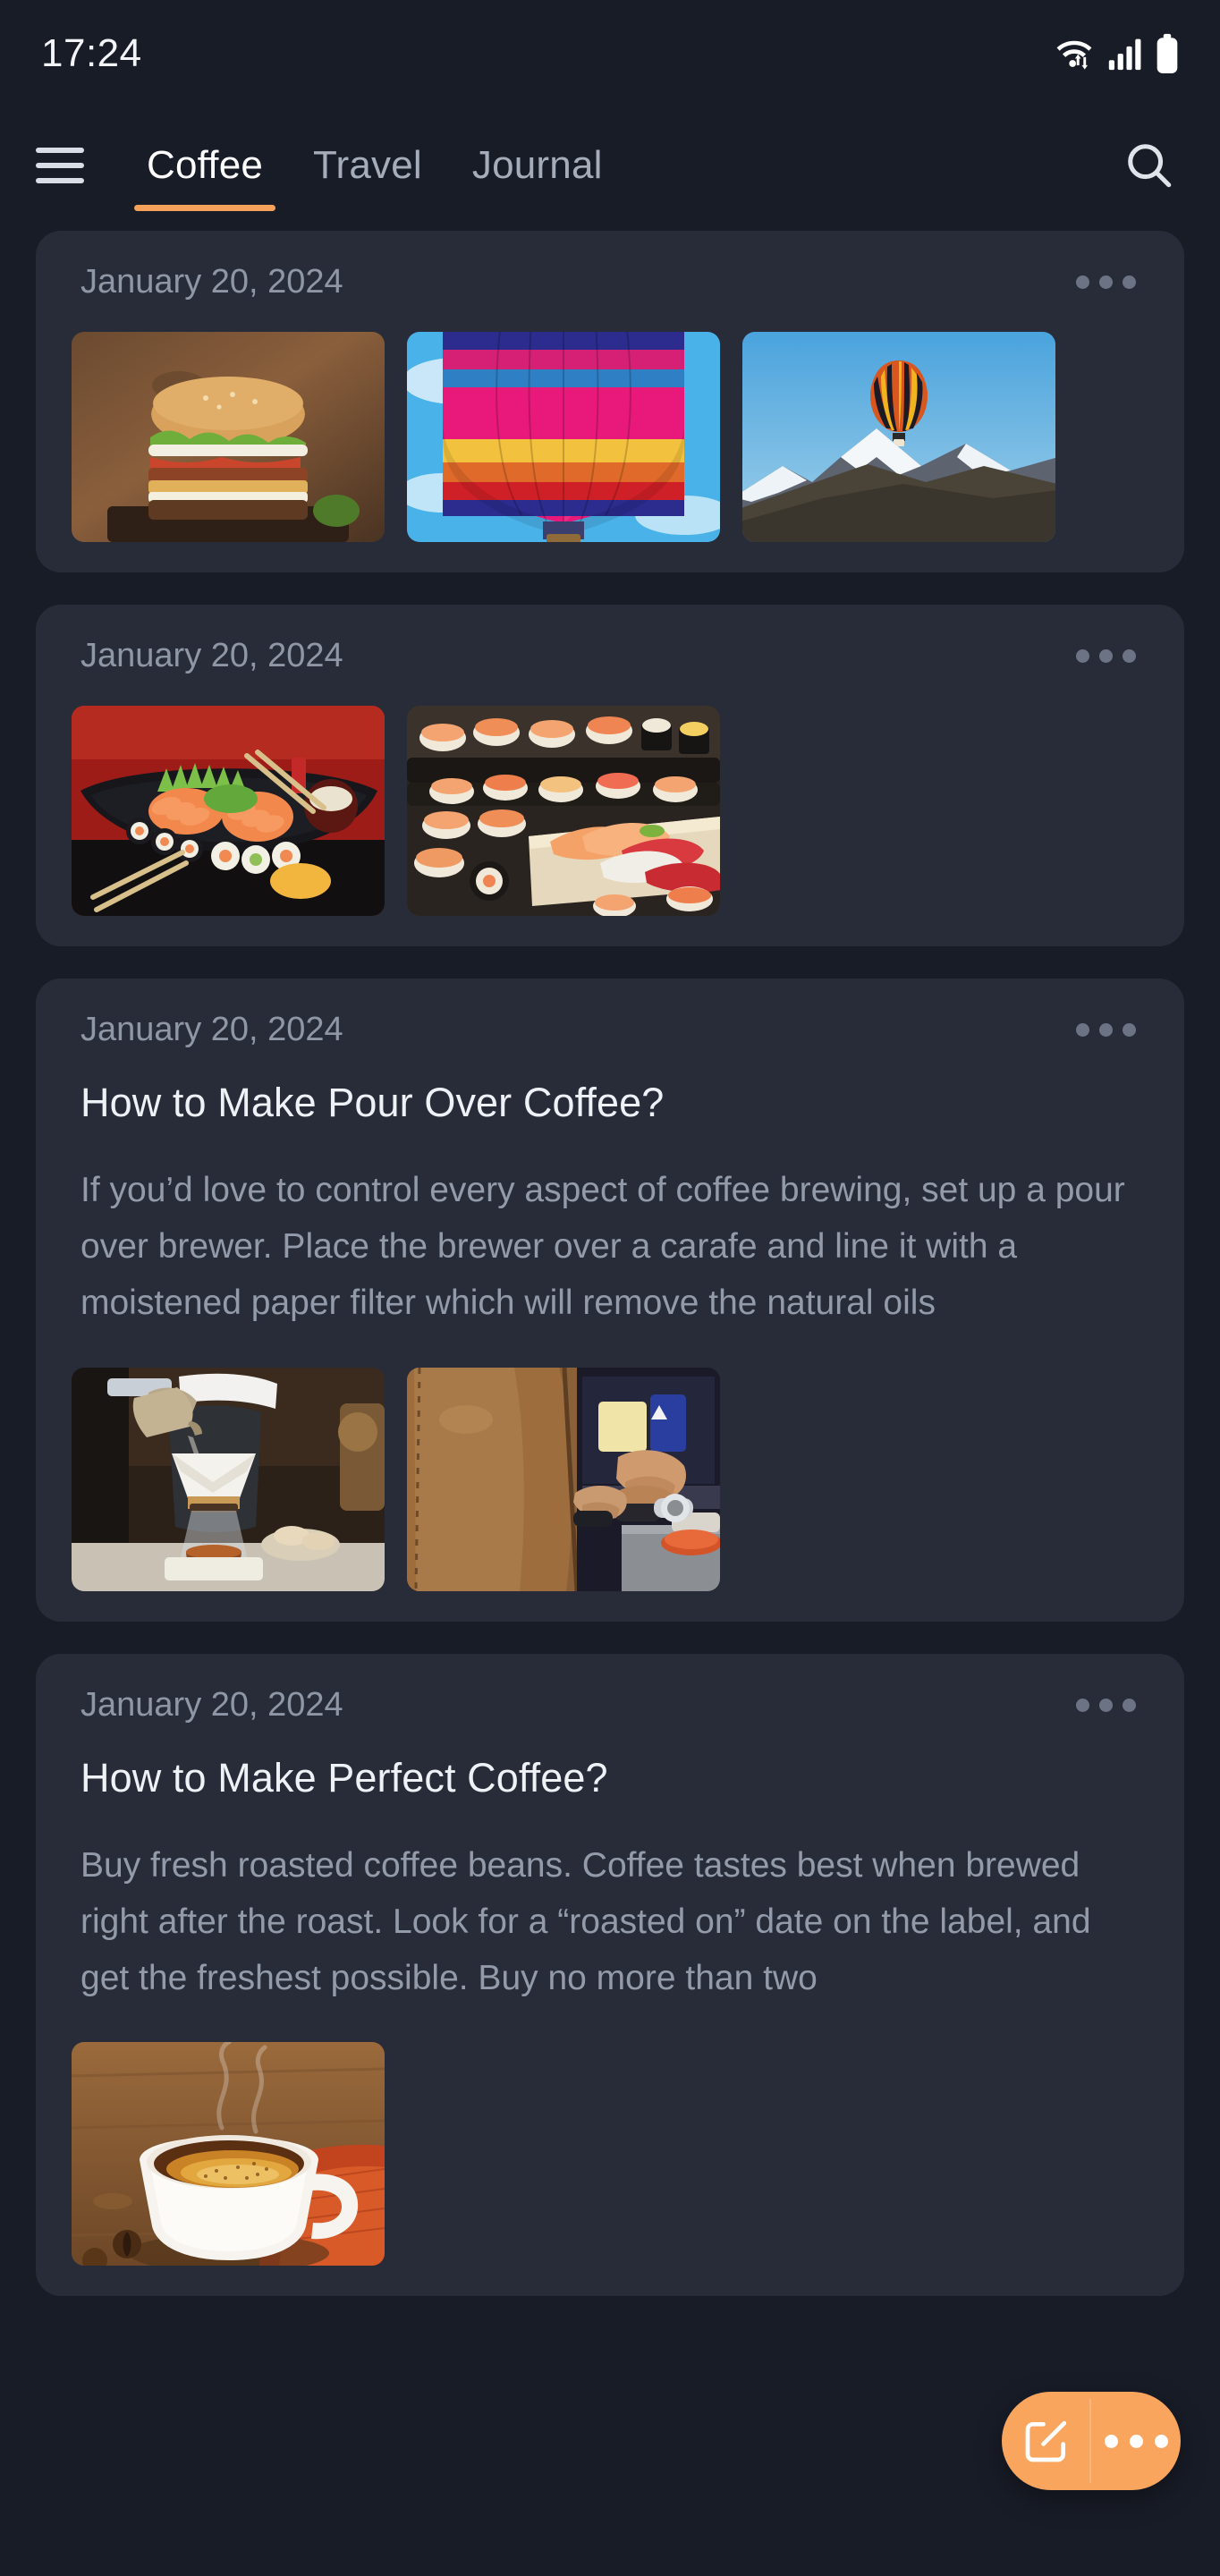 Image resolution: width=1220 pixels, height=2576 pixels. I want to click on search-icon, so click(1150, 166).